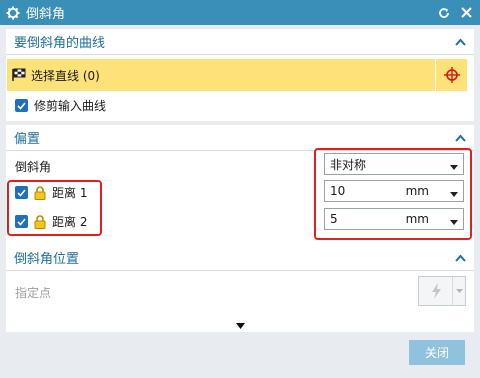 The image size is (480, 378). What do you see at coordinates (33, 293) in the screenshot?
I see `specify-point-label: 指定点` at bounding box center [33, 293].